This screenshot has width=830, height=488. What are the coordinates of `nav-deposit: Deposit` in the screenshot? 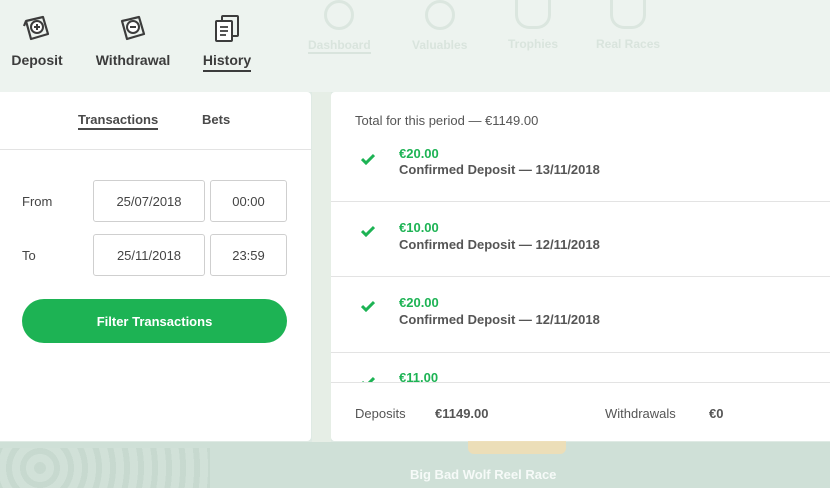 It's located at (37, 40).